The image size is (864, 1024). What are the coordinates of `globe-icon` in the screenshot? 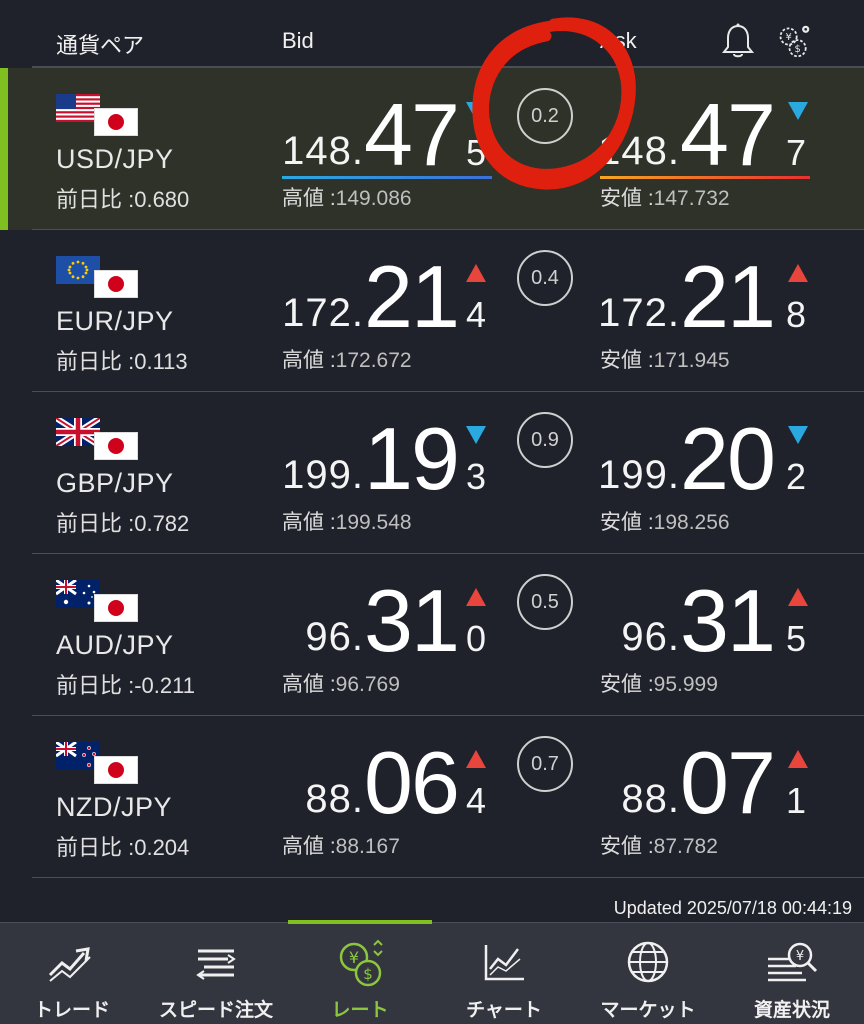 It's located at (648, 962).